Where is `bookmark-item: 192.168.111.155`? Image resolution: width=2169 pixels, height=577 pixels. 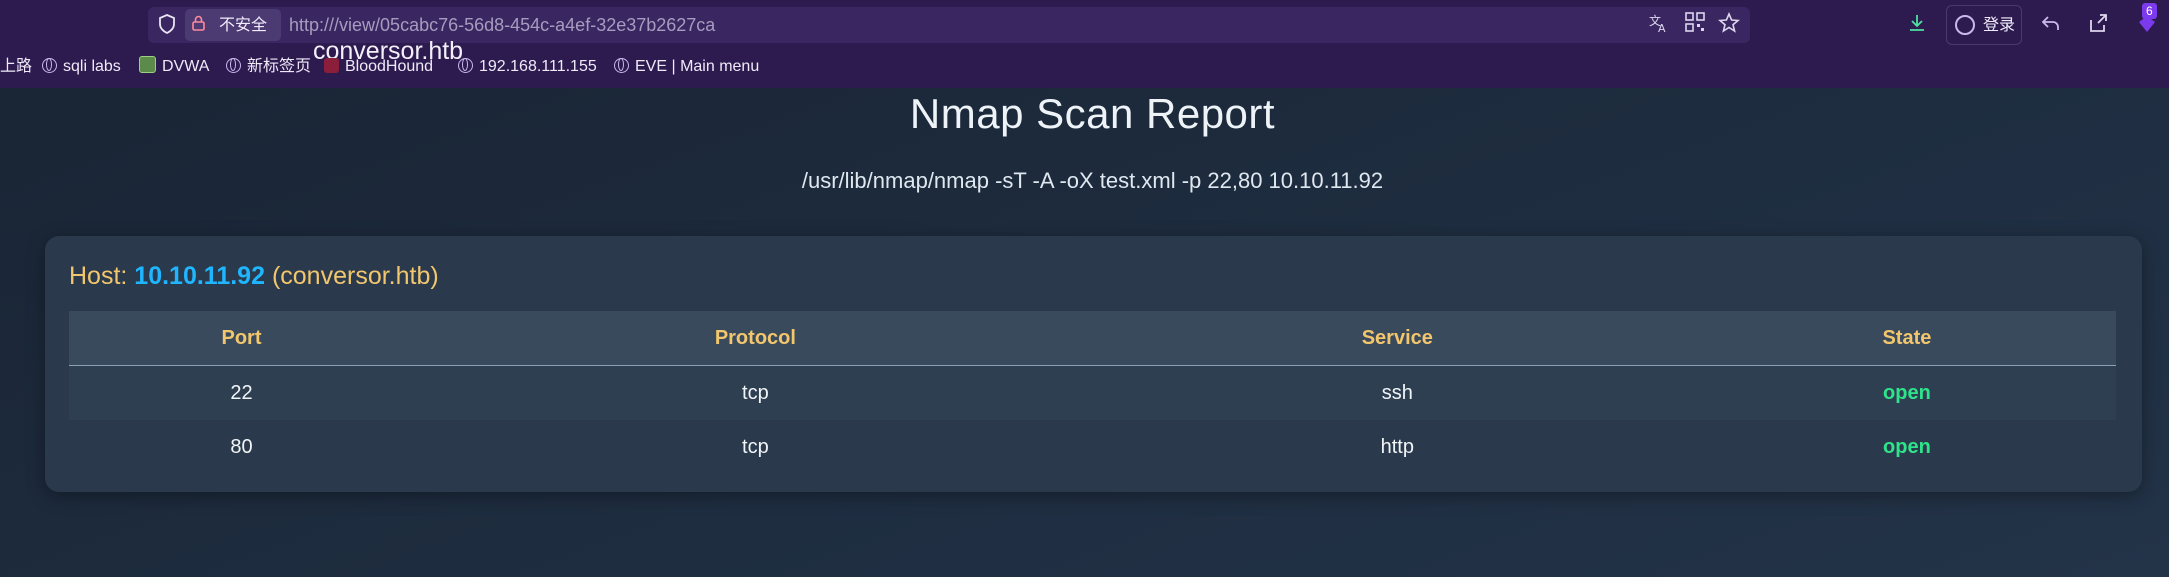 bookmark-item: 192.168.111.155 is located at coordinates (527, 67).